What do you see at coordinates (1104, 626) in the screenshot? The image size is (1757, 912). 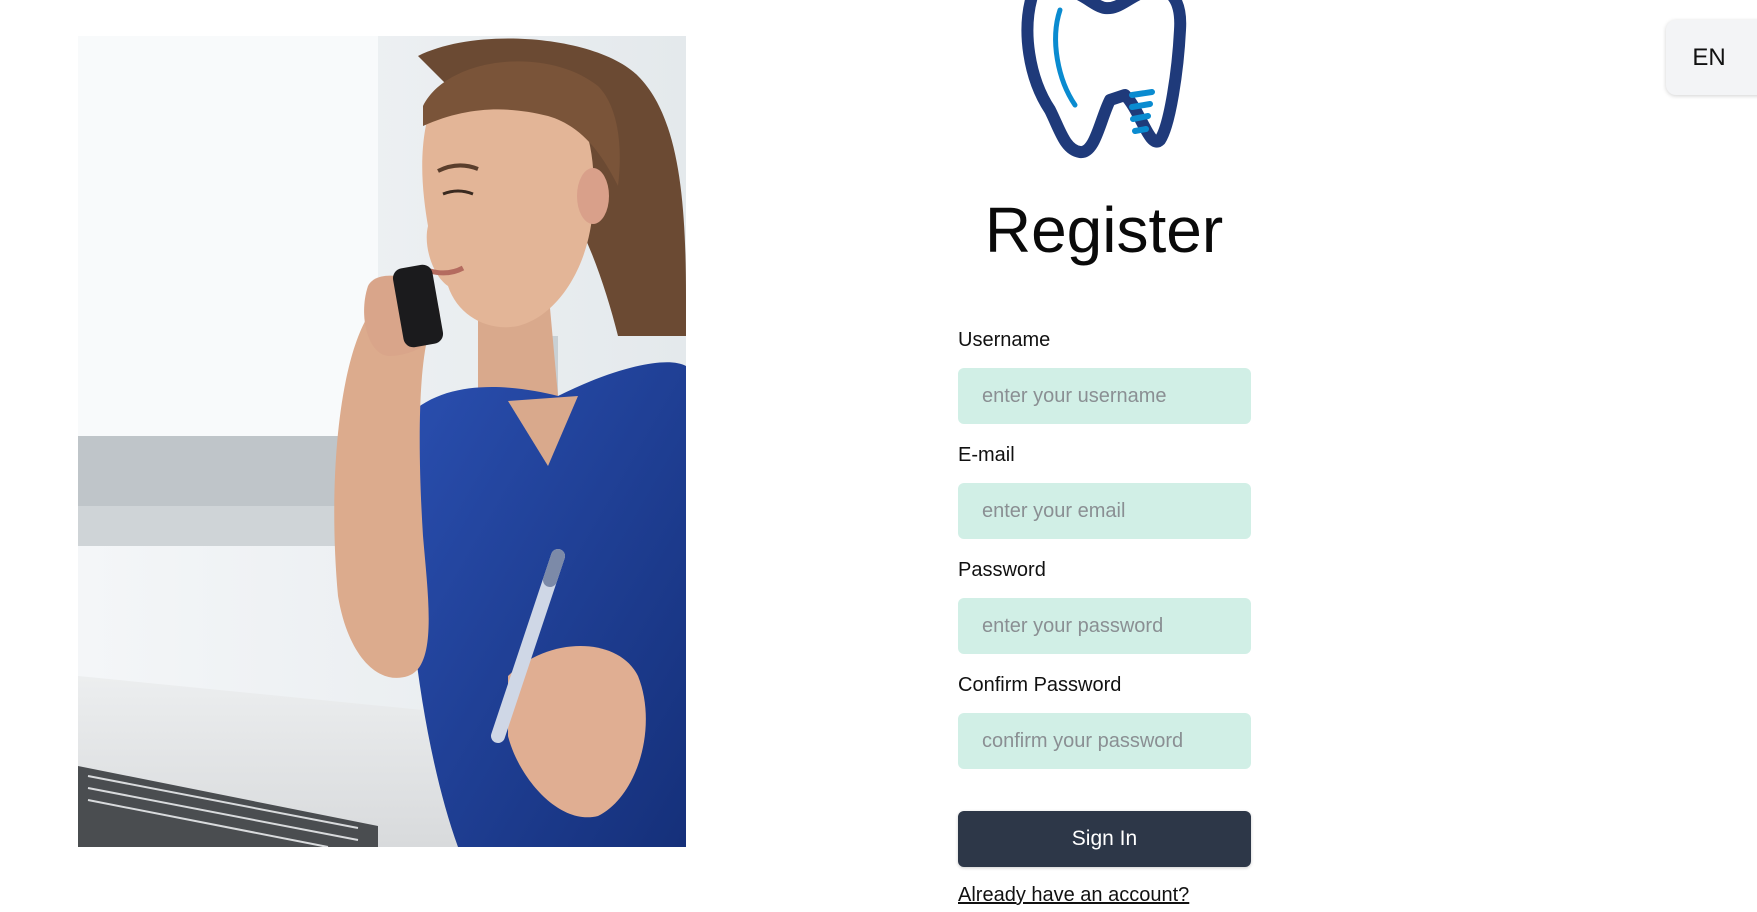 I see `password-input` at bounding box center [1104, 626].